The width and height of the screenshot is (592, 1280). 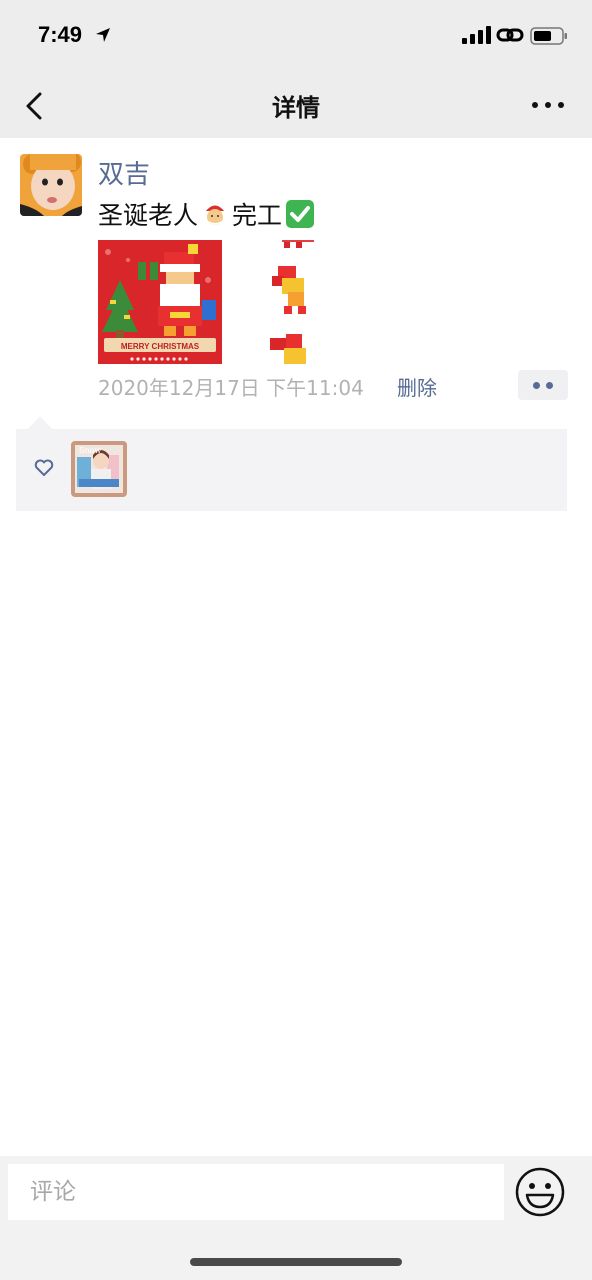 What do you see at coordinates (99, 469) in the screenshot?
I see `liker-avatar: Snow` at bounding box center [99, 469].